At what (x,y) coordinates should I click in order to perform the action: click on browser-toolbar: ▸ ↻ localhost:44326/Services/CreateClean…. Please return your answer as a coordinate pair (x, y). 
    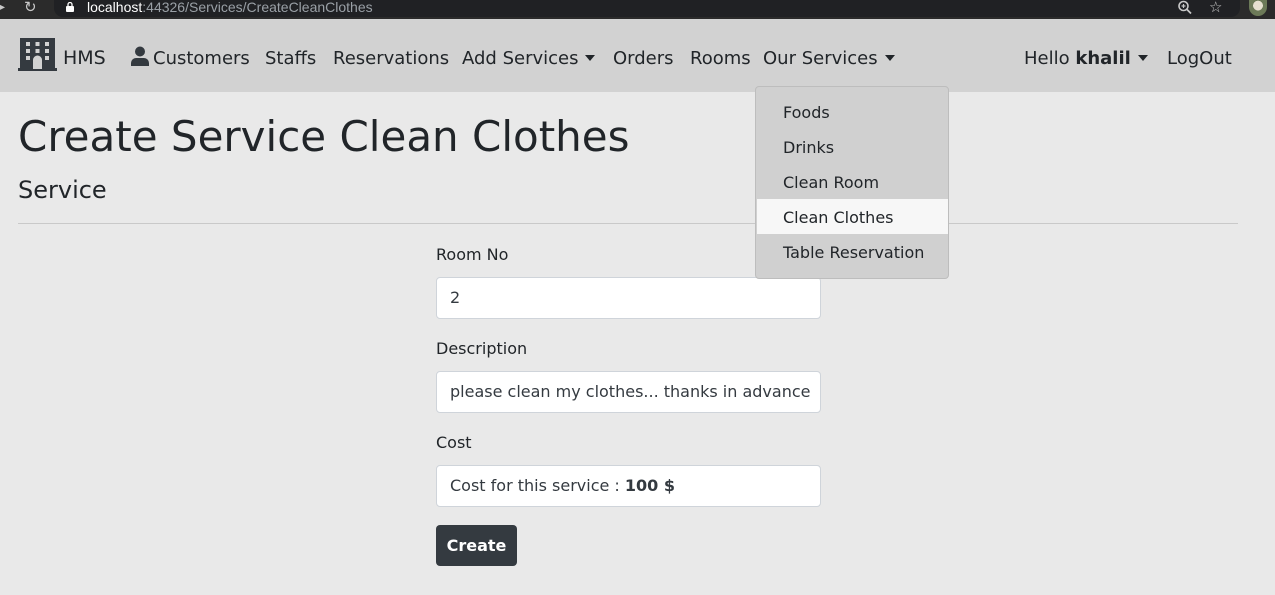
    Looking at the image, I should click on (637, 9).